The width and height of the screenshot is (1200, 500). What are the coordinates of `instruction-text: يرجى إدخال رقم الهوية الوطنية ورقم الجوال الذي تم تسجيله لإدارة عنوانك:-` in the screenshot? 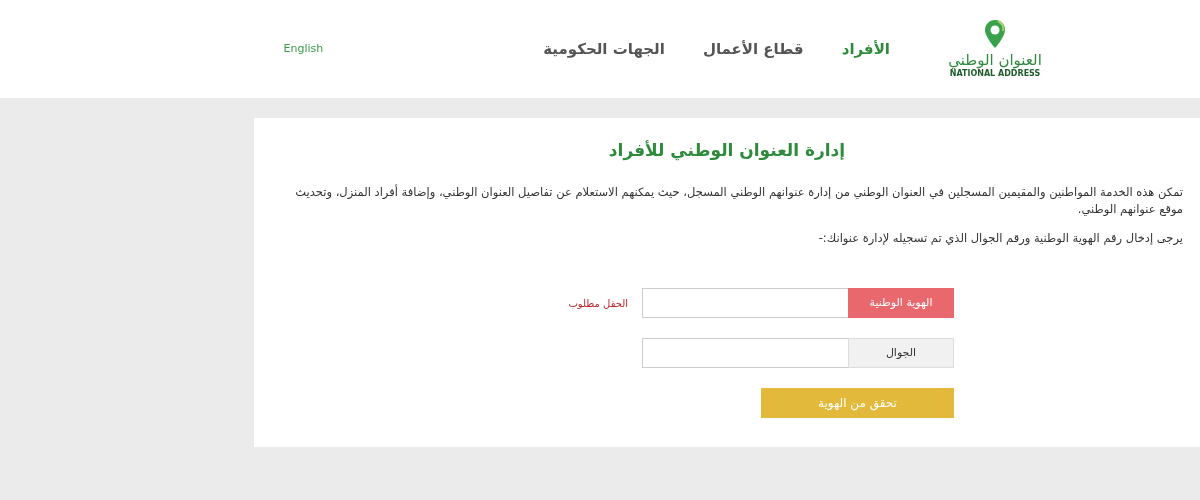 It's located at (1000, 238).